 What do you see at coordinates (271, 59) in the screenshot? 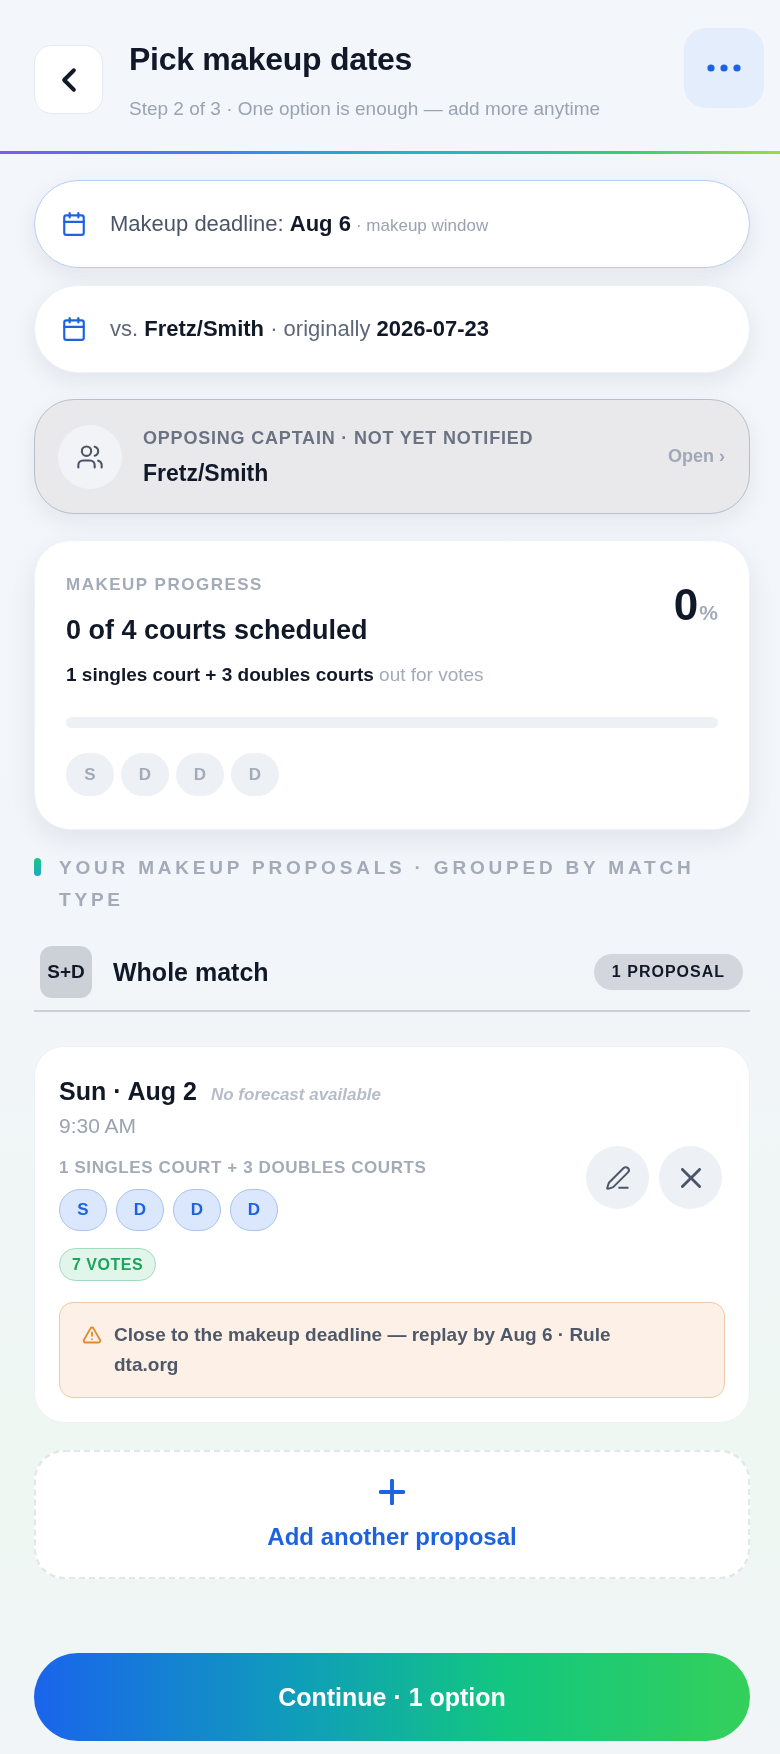
I see `page-title: Pick makeup dates` at bounding box center [271, 59].